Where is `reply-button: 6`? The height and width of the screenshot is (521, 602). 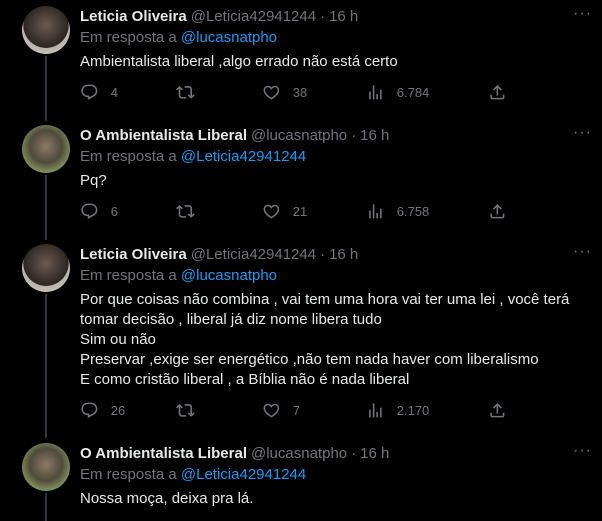 reply-button: 6 is located at coordinates (99, 211).